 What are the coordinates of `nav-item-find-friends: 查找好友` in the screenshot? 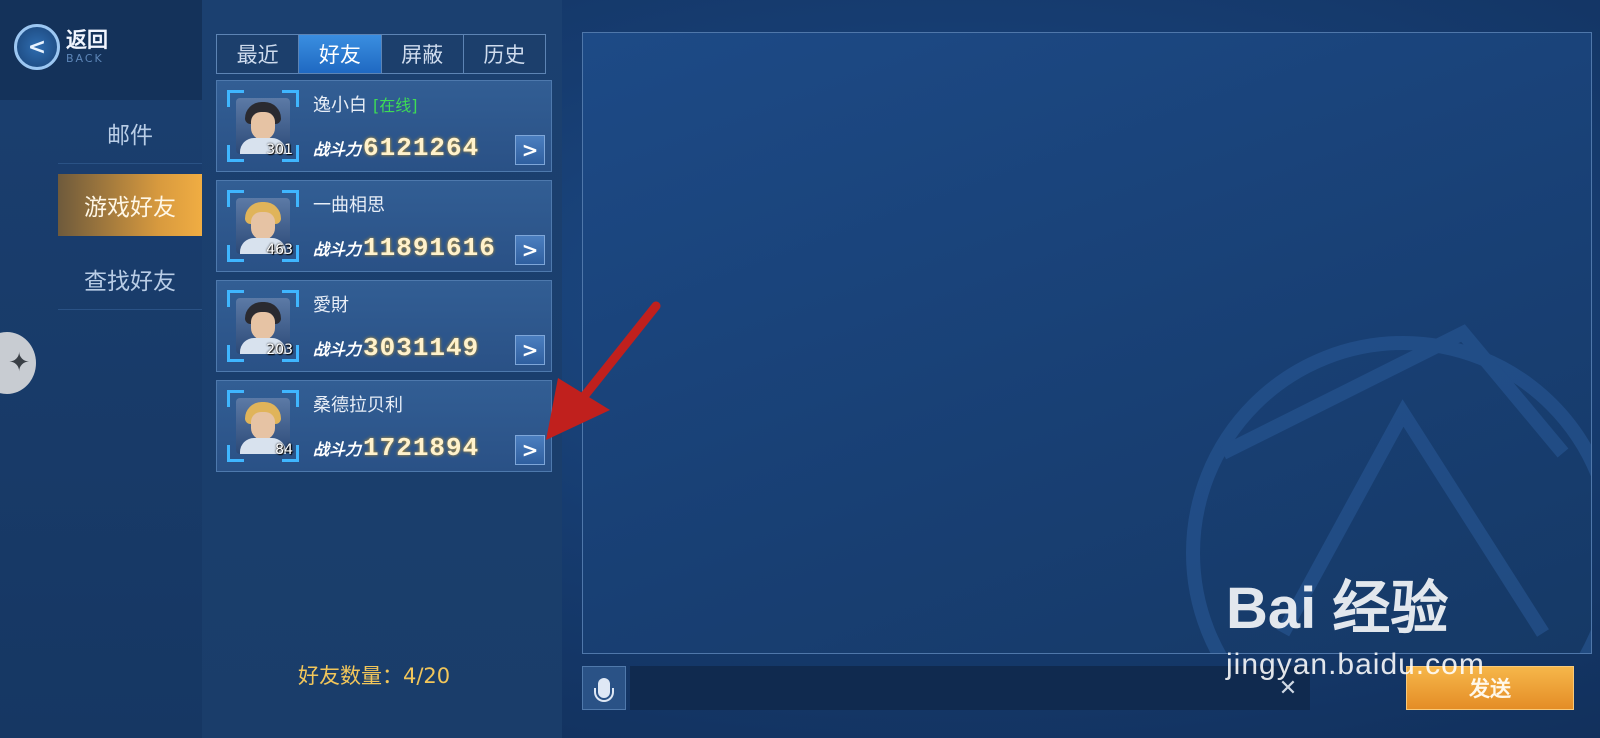 It's located at (130, 279).